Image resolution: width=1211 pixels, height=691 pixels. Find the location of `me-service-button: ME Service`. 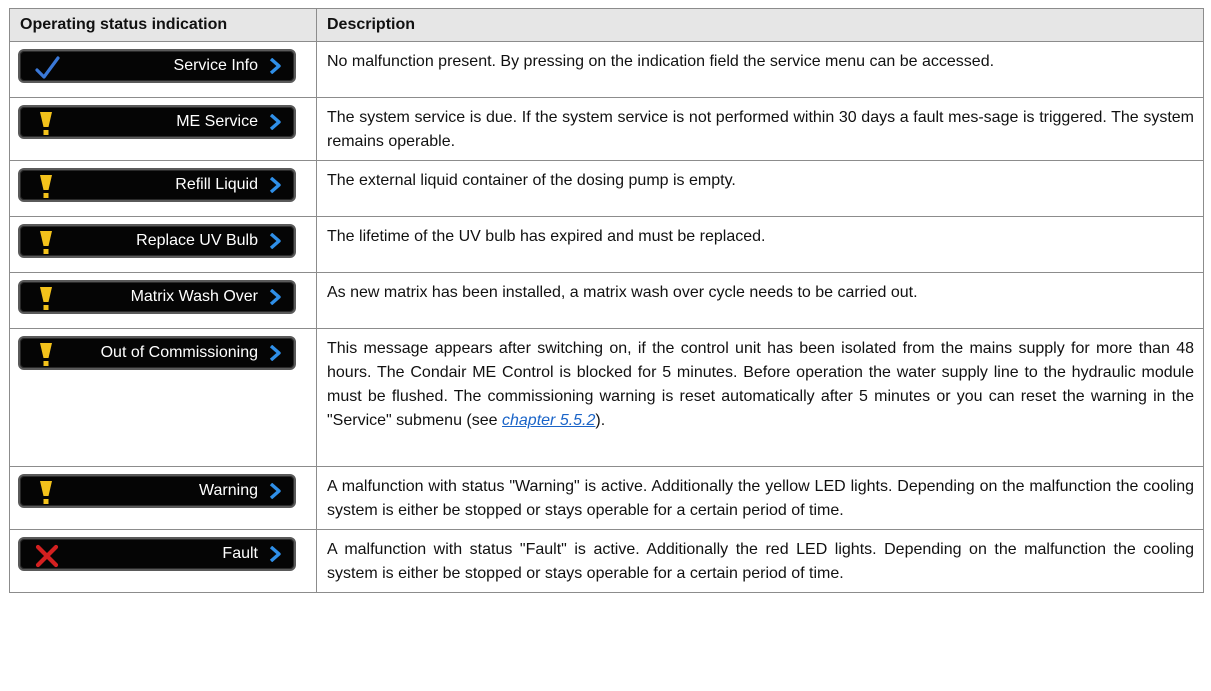

me-service-button: ME Service is located at coordinates (157, 122).